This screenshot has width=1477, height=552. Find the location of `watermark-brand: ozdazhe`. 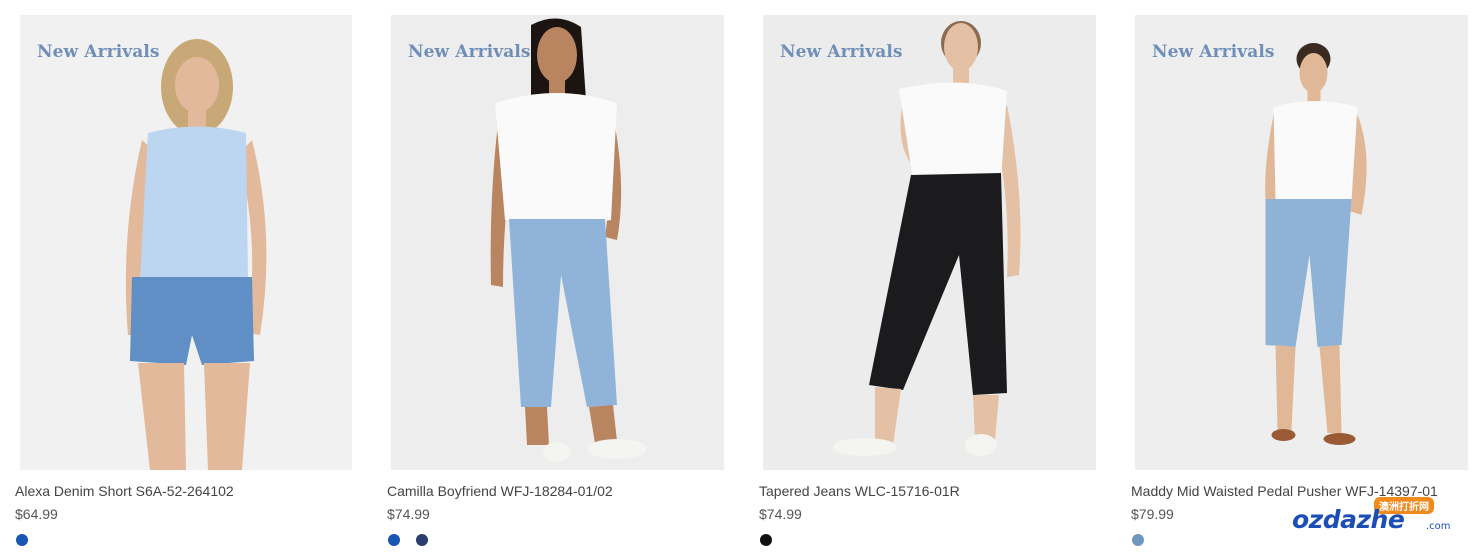

watermark-brand: ozdazhe is located at coordinates (1348, 519).